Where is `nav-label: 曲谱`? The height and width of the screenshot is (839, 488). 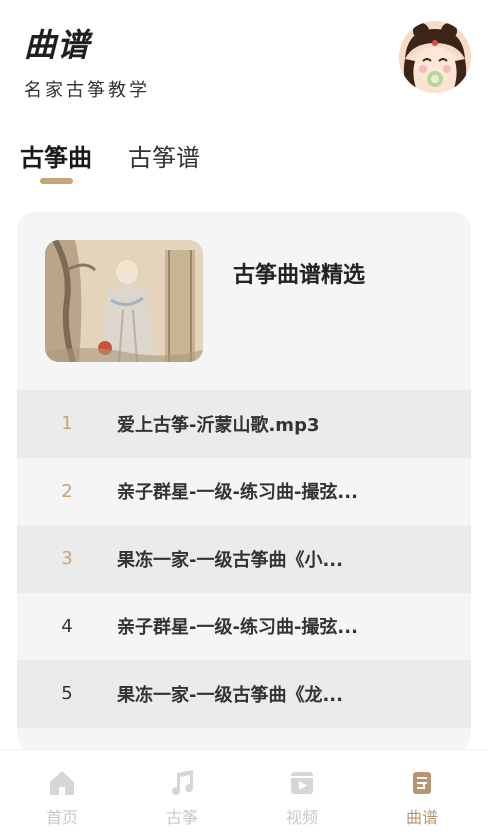
nav-label: 曲谱 is located at coordinates (421, 817).